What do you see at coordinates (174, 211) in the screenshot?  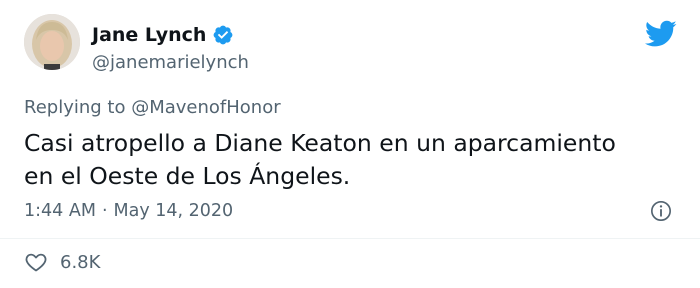 I see `tweet-date: May 14, 2020` at bounding box center [174, 211].